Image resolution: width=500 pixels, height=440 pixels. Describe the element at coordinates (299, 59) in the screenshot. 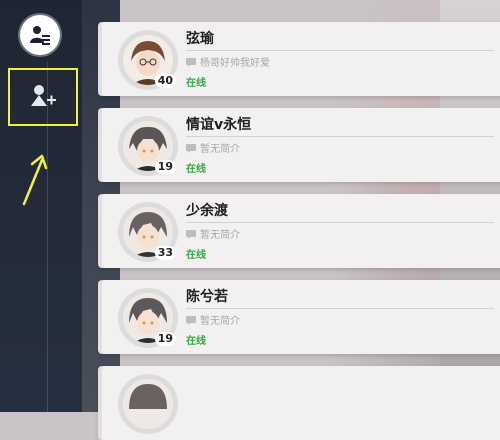

I see `friend-card: 40 弦瑜 杨哥好帅我好爱 在线` at that location.